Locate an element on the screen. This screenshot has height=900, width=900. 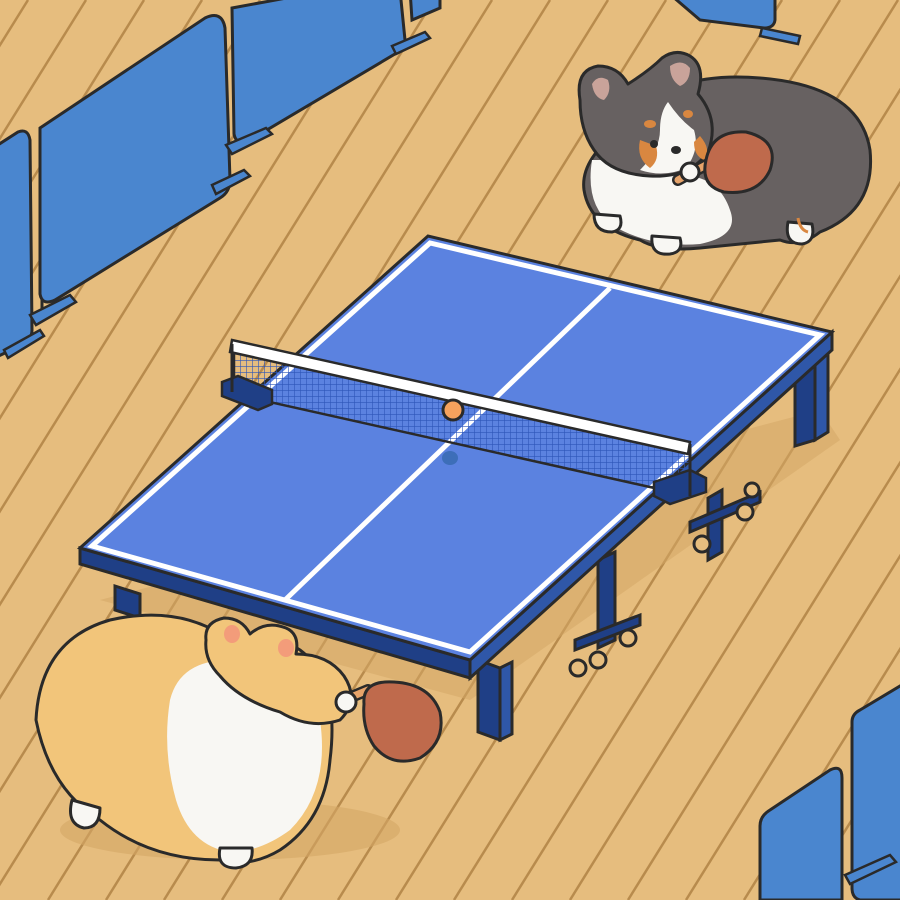
corgi-eye is located at coordinates (654, 144).